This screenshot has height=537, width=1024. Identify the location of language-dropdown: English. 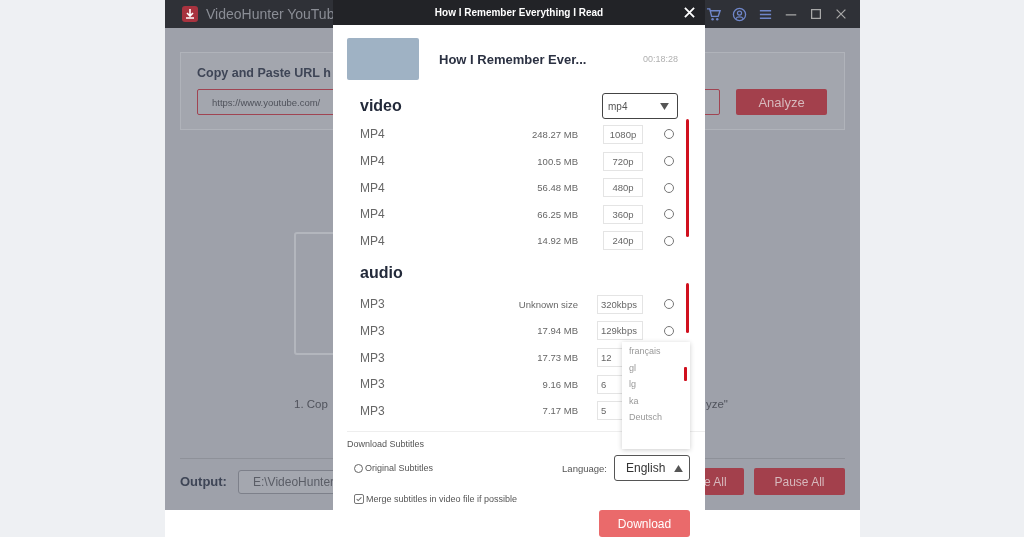
(652, 468).